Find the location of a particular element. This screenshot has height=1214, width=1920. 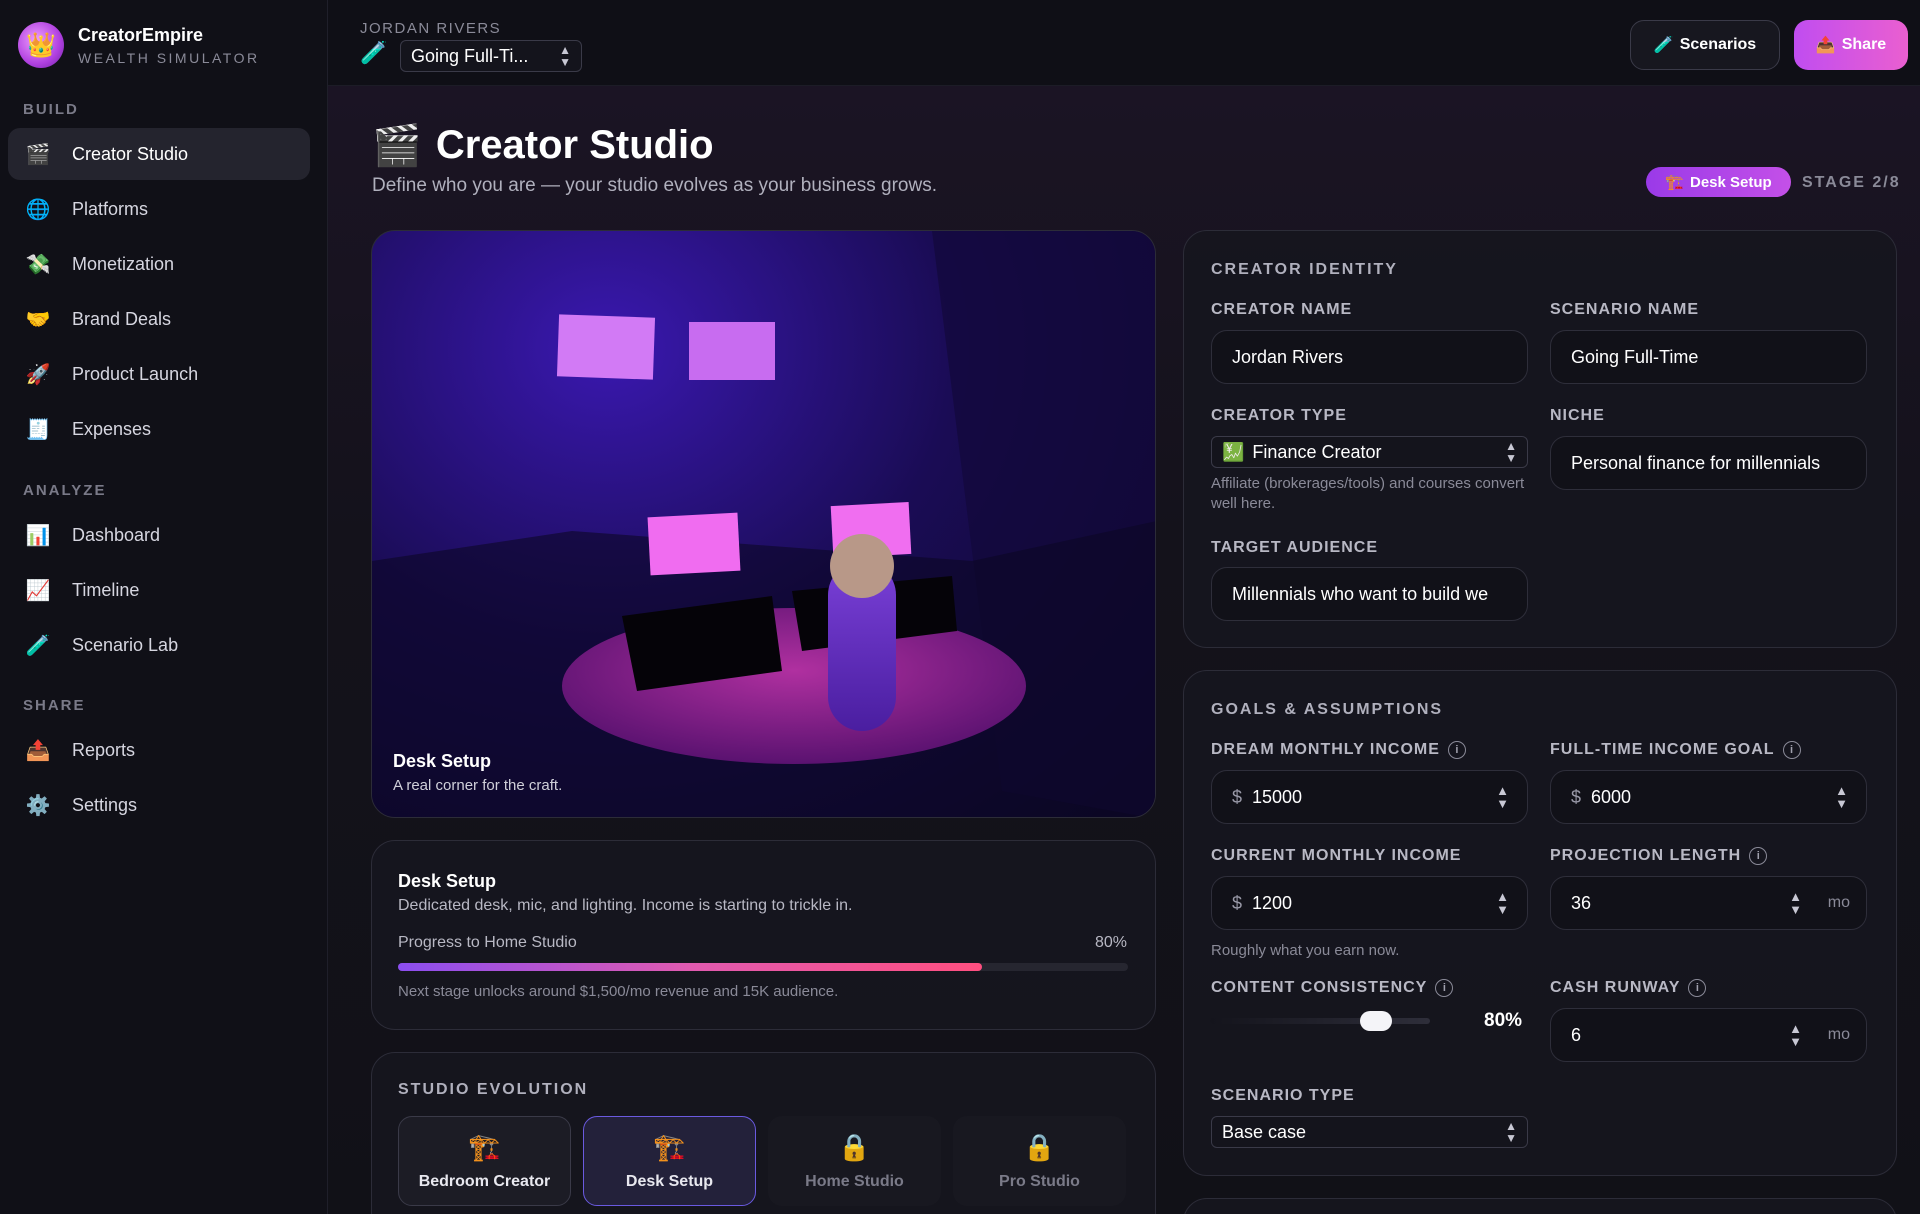

sidebar-item-brand-deals: 🤝 Brand Deals is located at coordinates (159, 319).